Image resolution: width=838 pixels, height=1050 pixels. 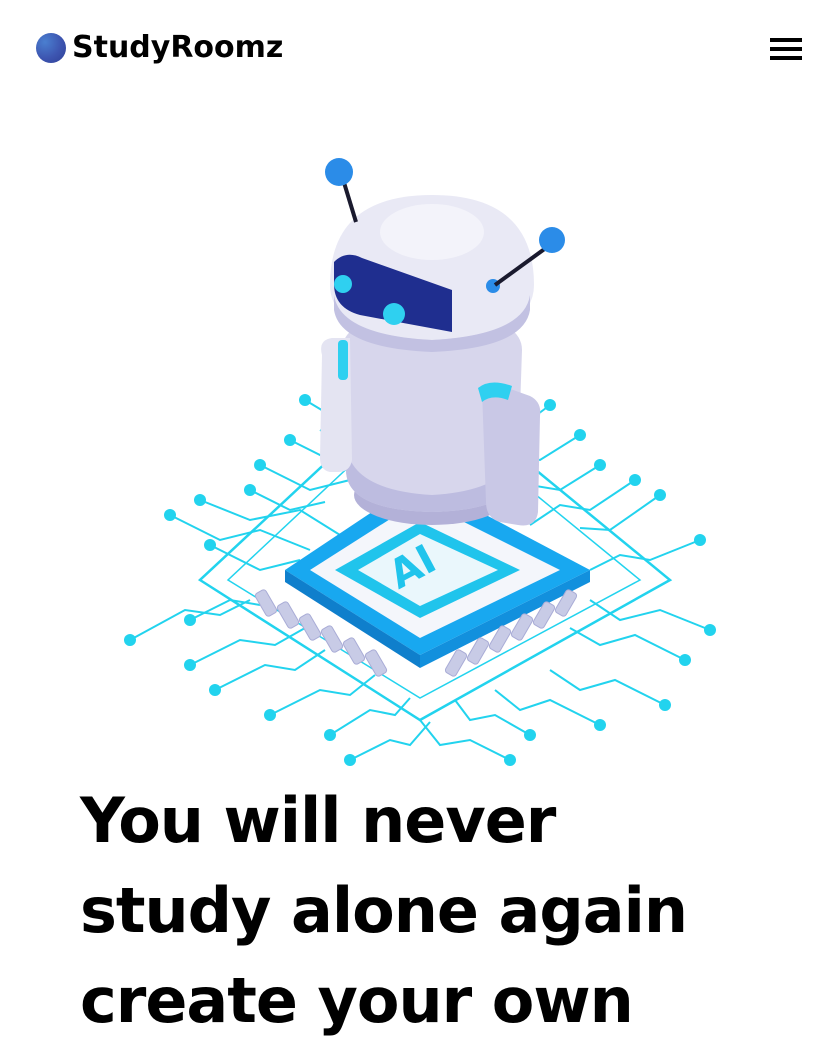 What do you see at coordinates (318, 820) in the screenshot?
I see `hero-title-line: You will never` at bounding box center [318, 820].